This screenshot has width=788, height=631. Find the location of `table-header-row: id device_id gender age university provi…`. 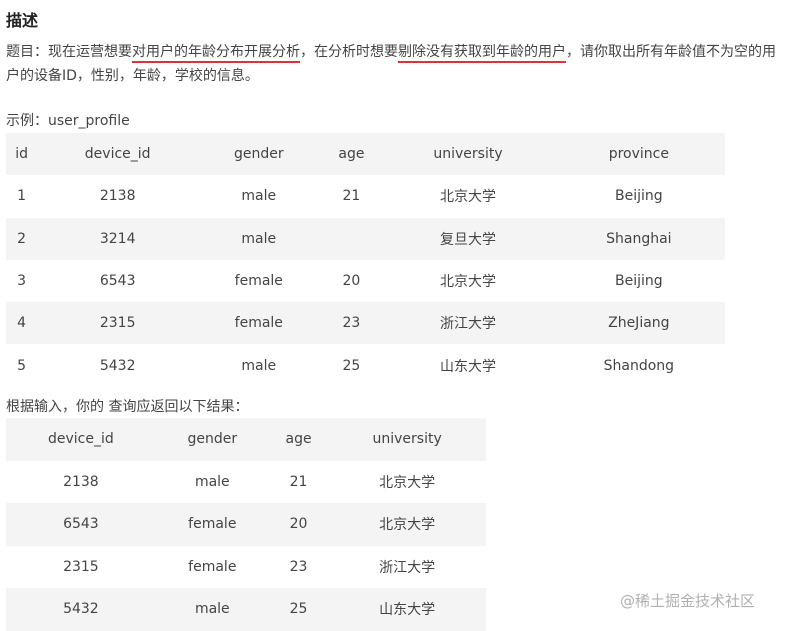

table-header-row: id device_id gender age university provi… is located at coordinates (365, 154).